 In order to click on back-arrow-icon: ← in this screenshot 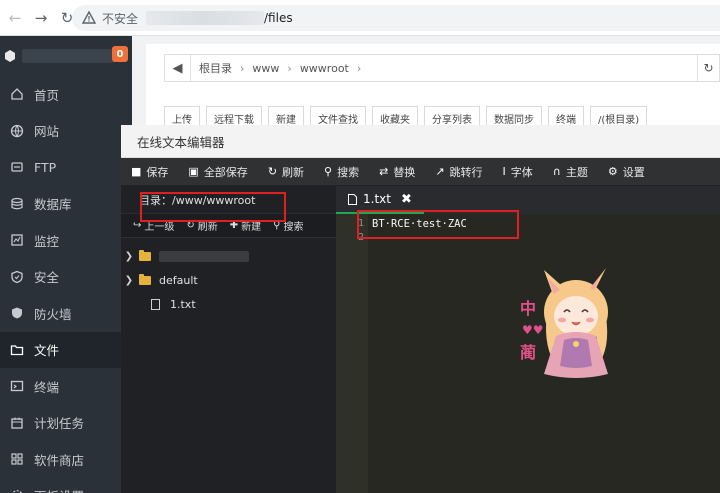, I will do `click(15, 18)`.